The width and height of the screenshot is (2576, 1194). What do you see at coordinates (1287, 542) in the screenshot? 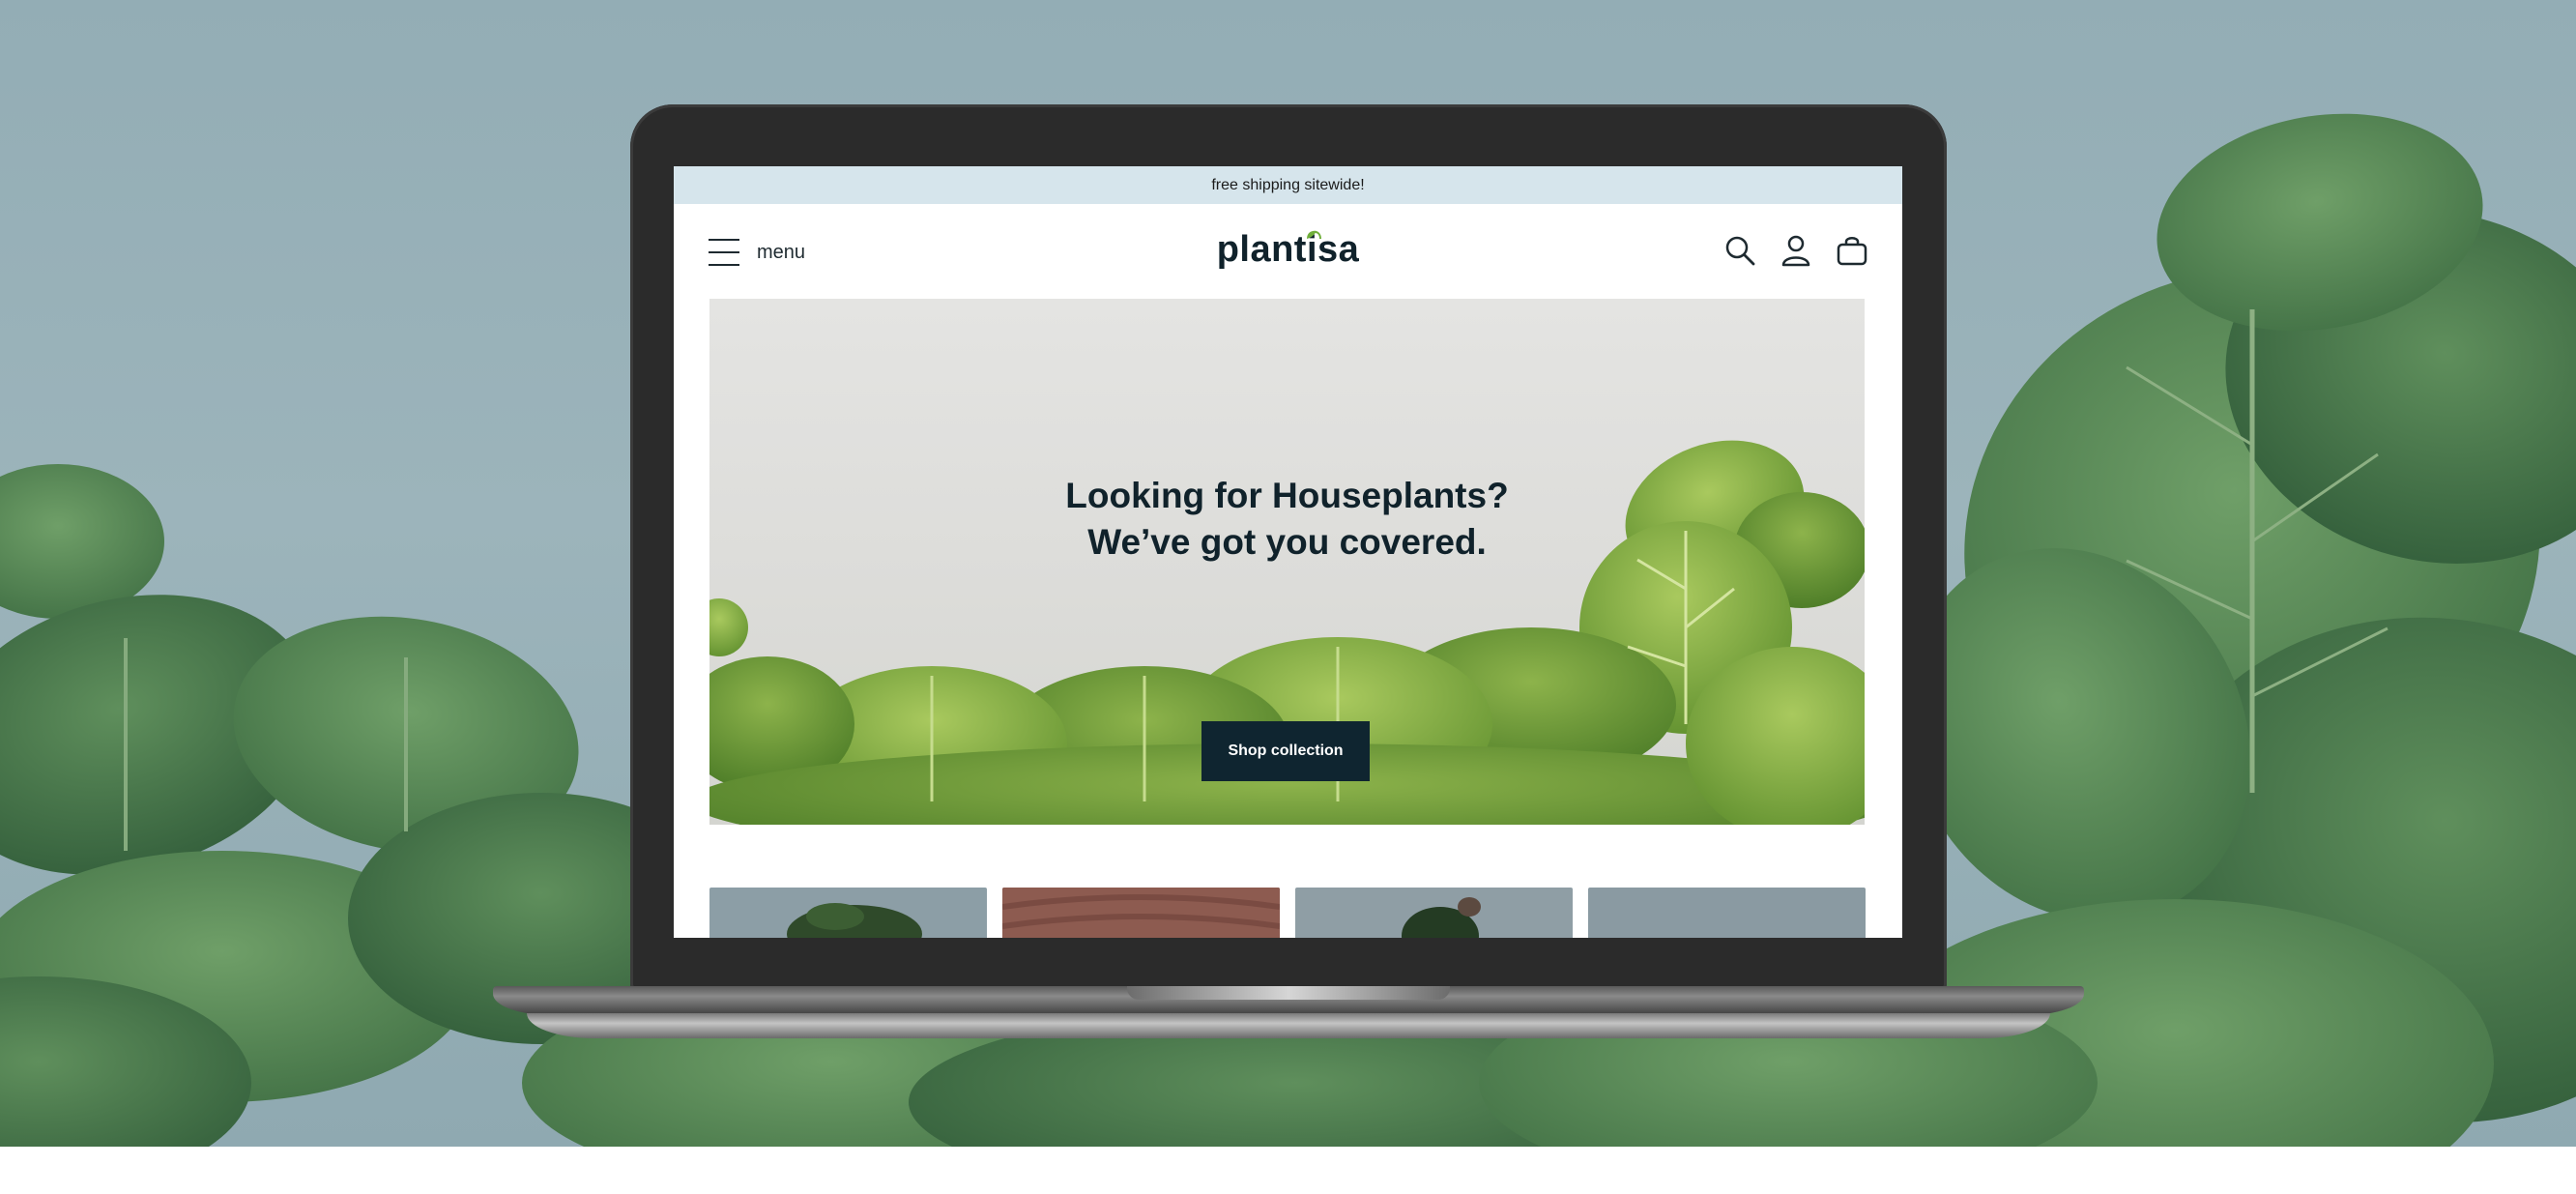
I see `hero-title-line-2: We’ve got you covered.` at bounding box center [1287, 542].